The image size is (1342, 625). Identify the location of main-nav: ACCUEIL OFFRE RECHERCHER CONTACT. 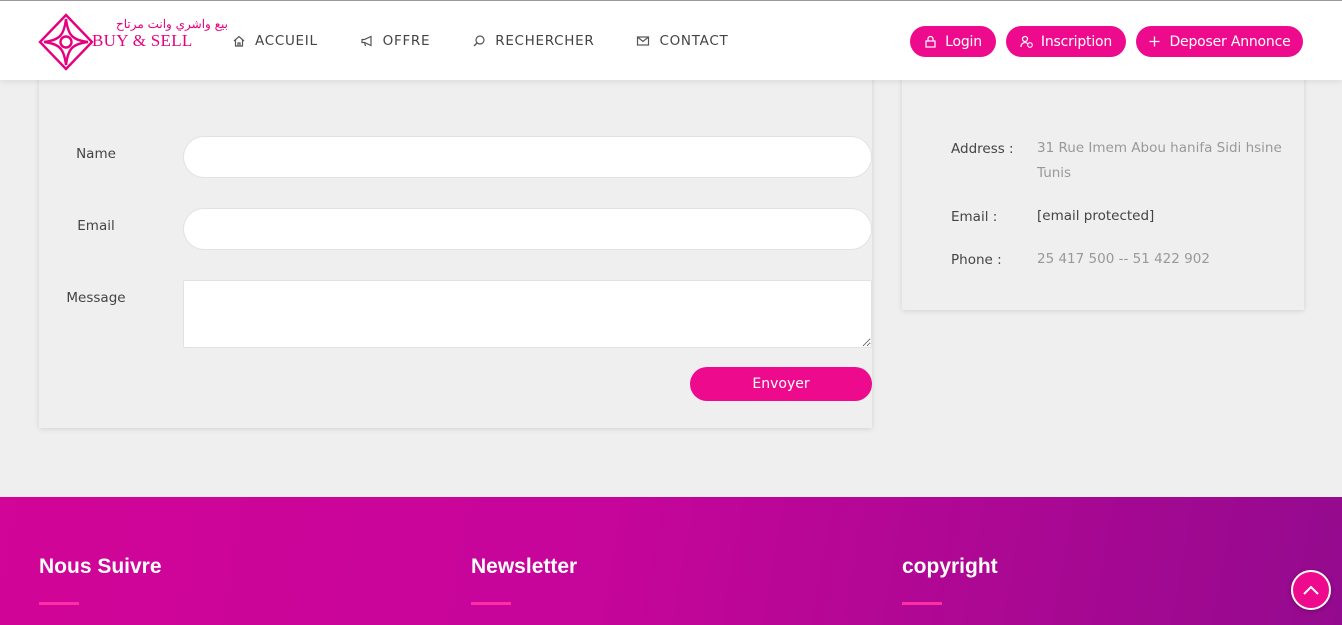
(501, 41).